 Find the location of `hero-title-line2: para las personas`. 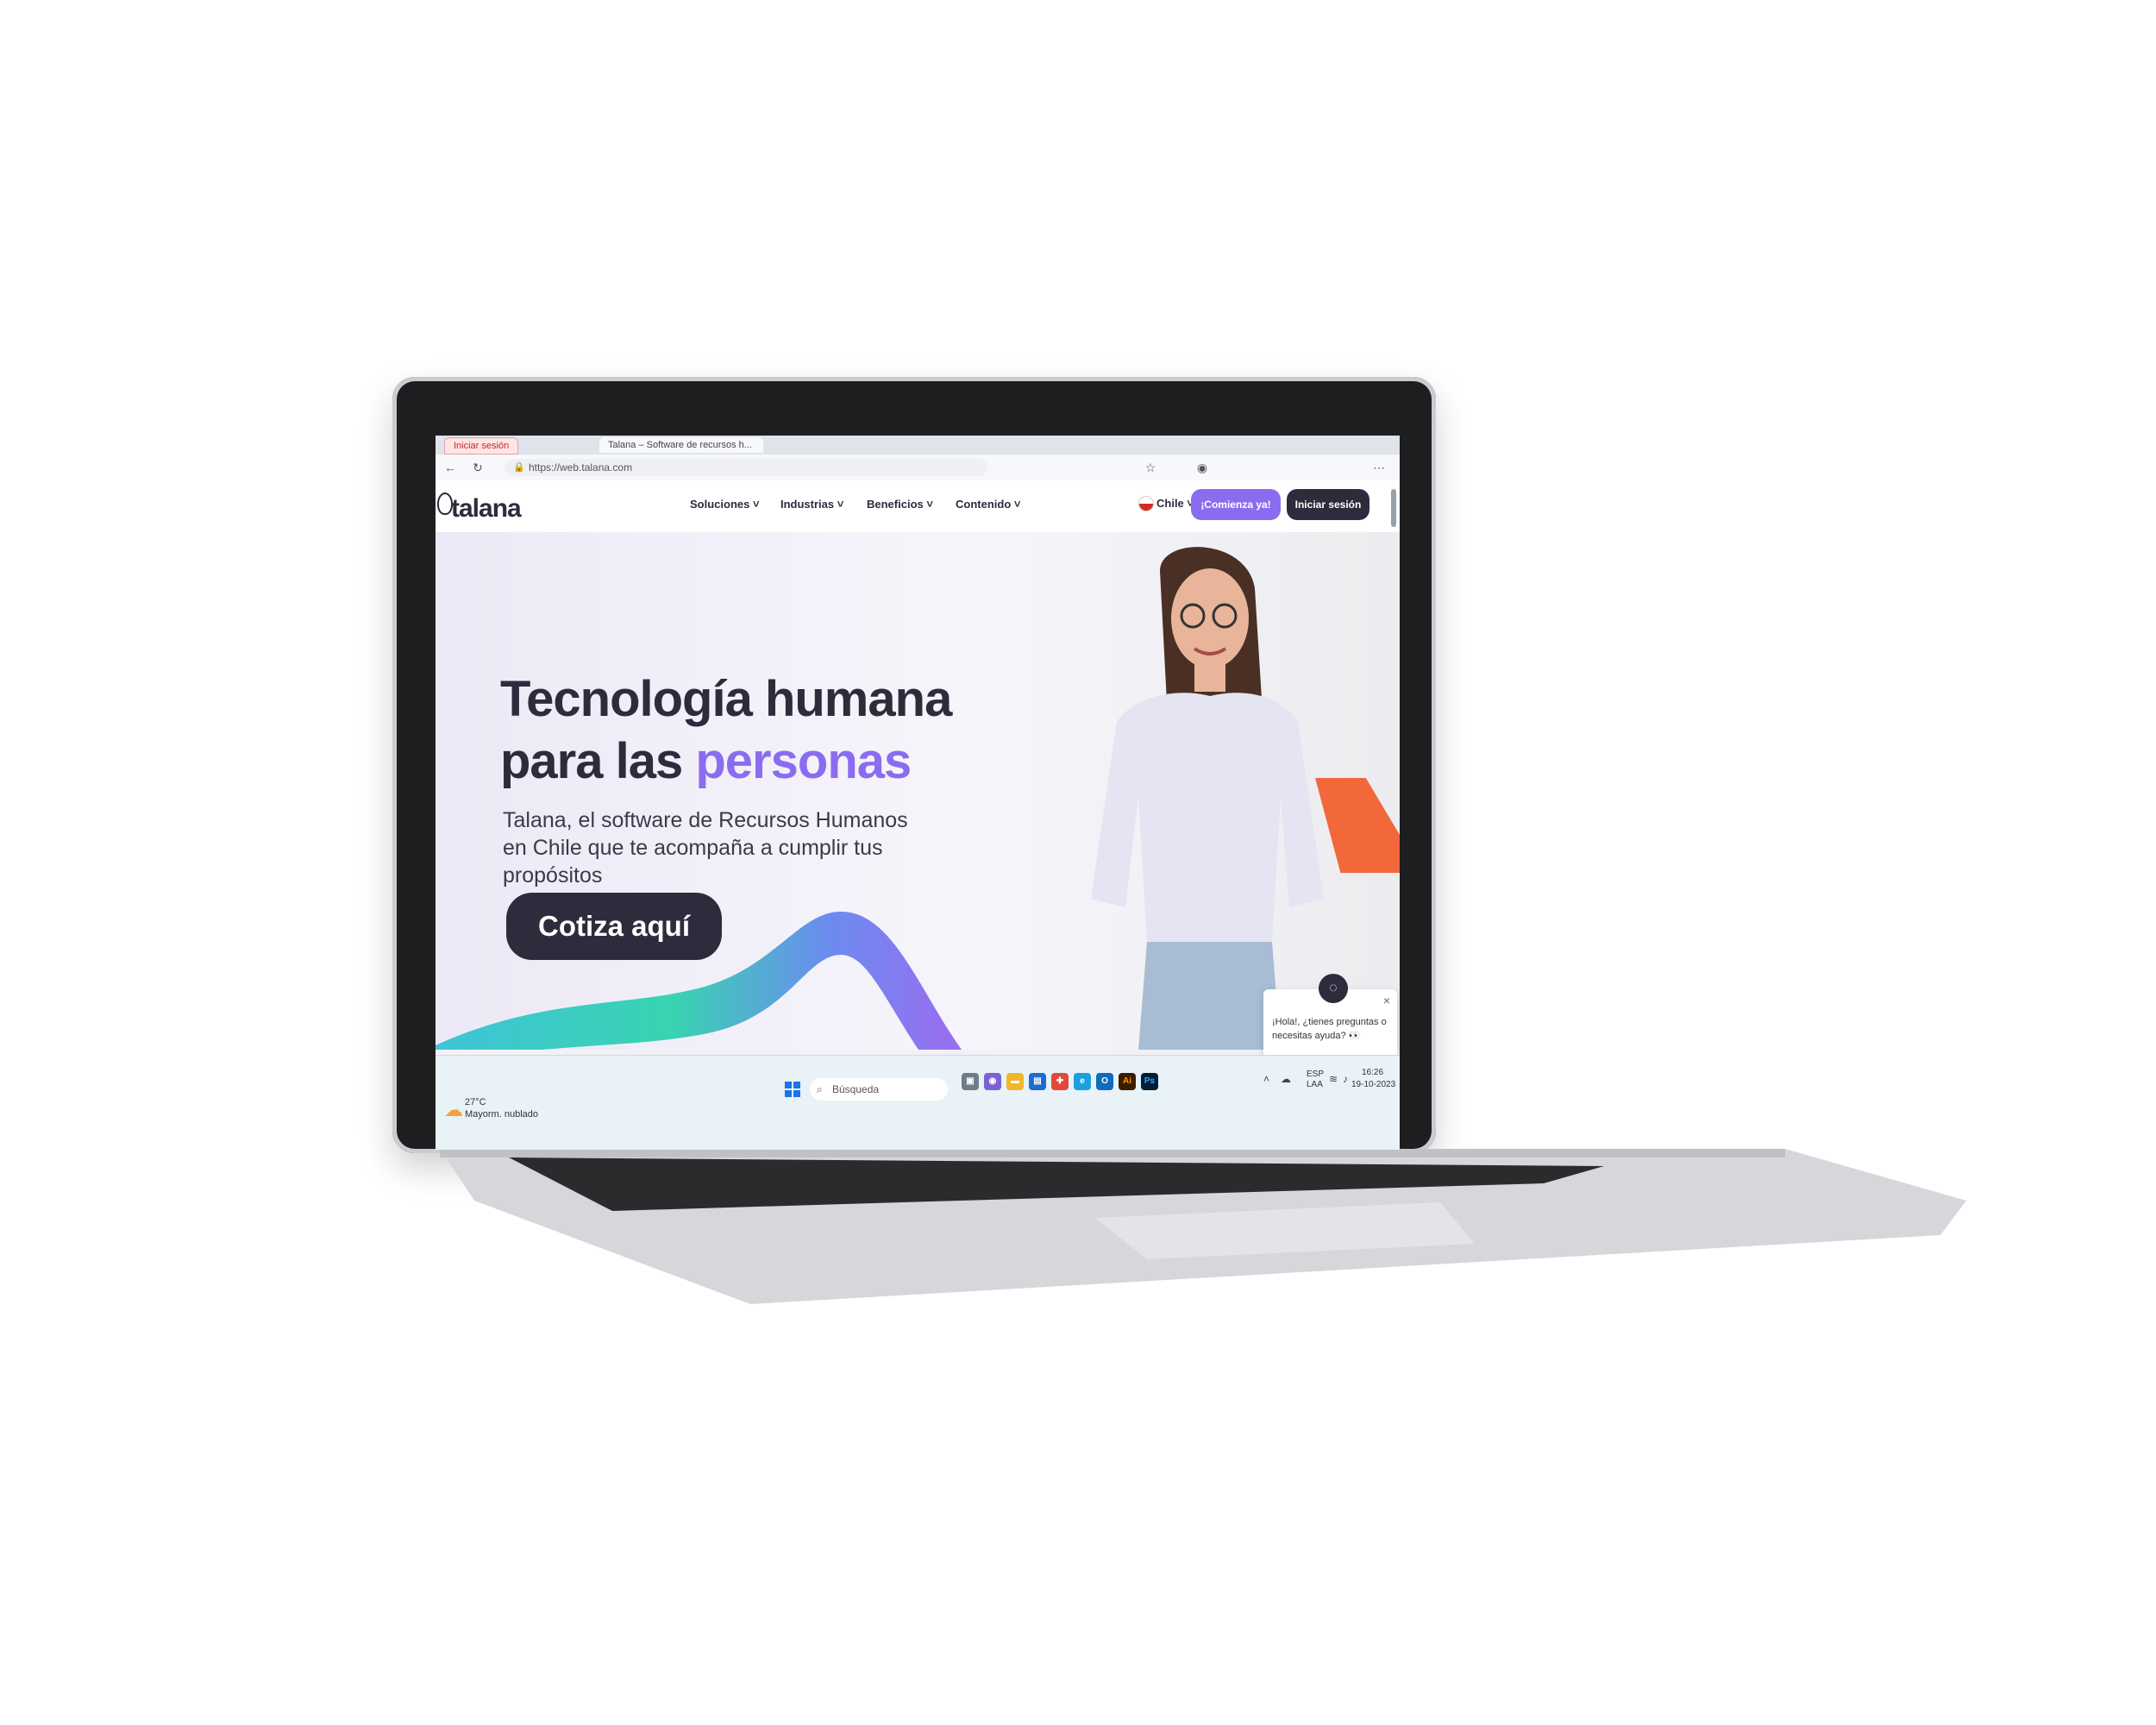

hero-title-line2: para las personas is located at coordinates (706, 761).